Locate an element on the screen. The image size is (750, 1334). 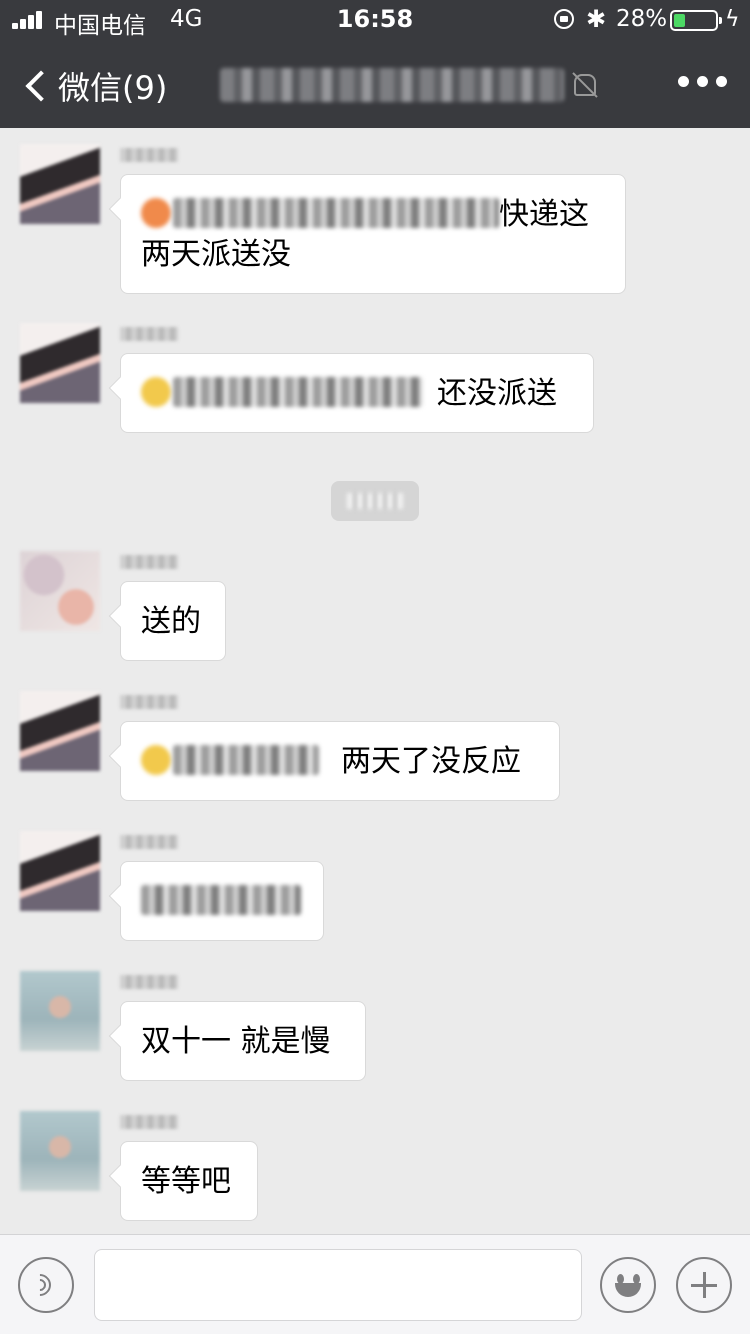
battery-icon is located at coordinates (696, 20).